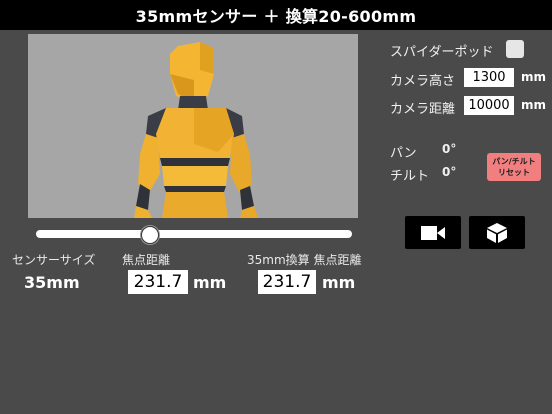 Image resolution: width=552 pixels, height=414 pixels. I want to click on cube-icon, so click(497, 232).